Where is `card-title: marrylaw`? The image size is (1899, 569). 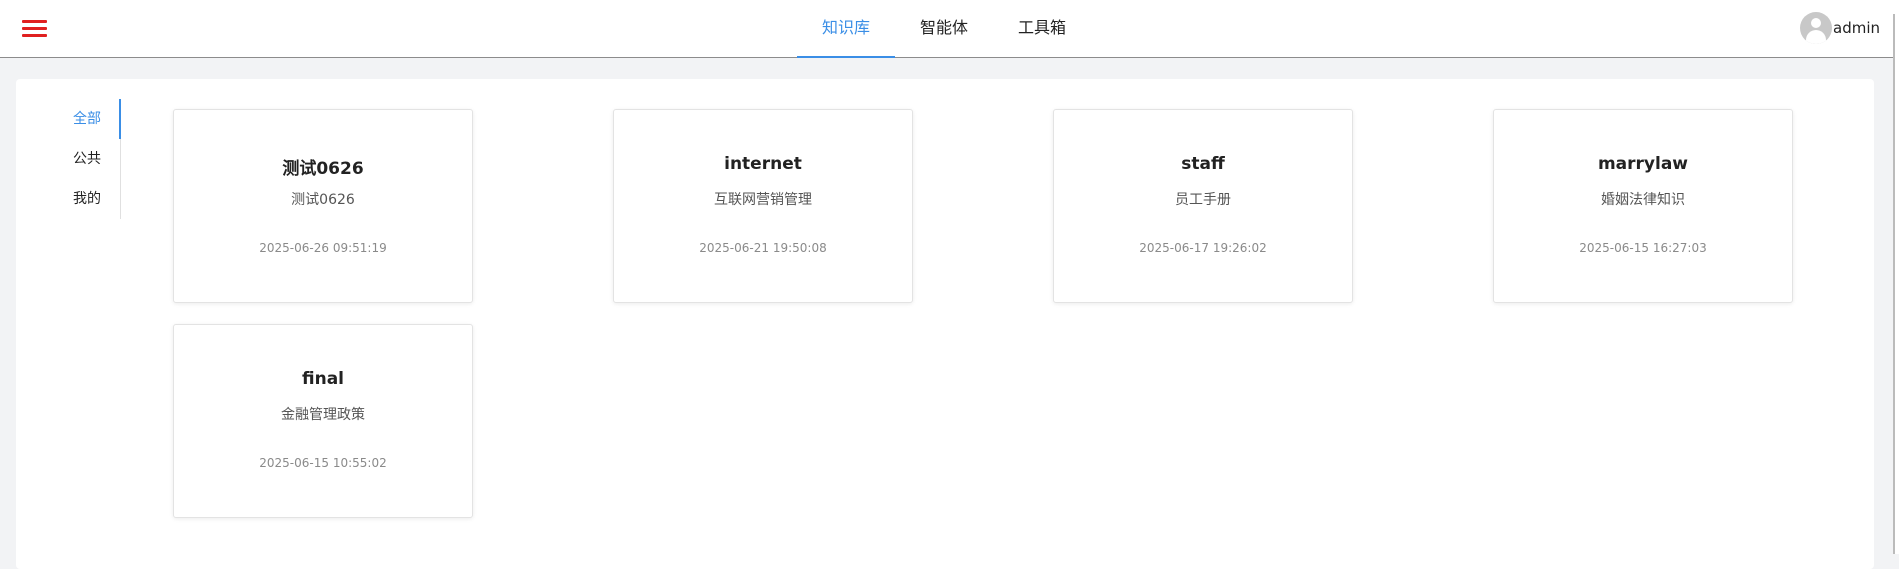
card-title: marrylaw is located at coordinates (1643, 164).